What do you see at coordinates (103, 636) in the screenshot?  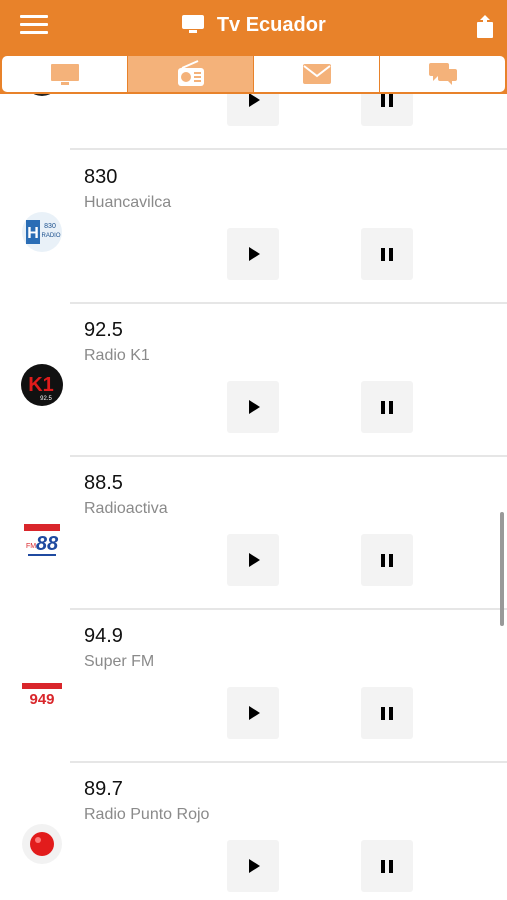 I see `station-frequency: 94.9` at bounding box center [103, 636].